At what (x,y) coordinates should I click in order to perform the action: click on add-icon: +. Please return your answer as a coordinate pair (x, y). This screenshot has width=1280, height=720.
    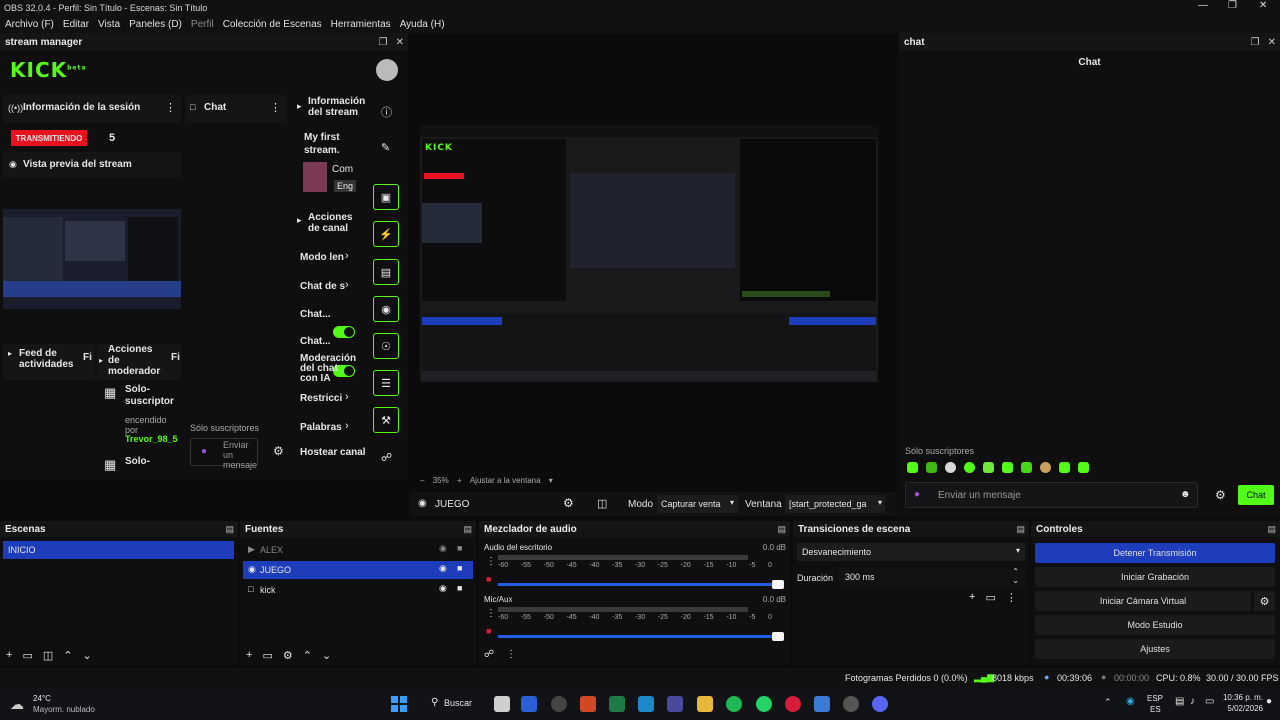
    Looking at the image, I should click on (9, 655).